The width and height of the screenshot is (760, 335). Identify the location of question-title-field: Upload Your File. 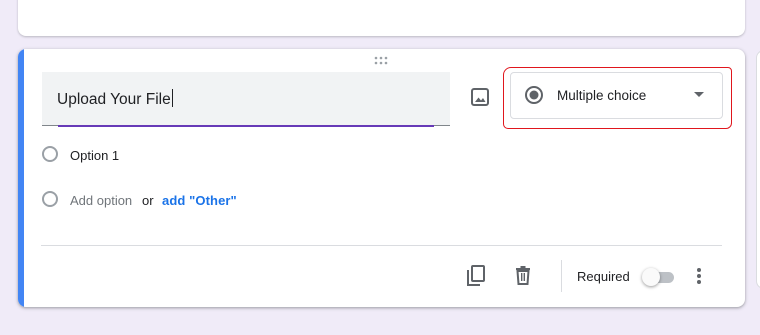
(246, 99).